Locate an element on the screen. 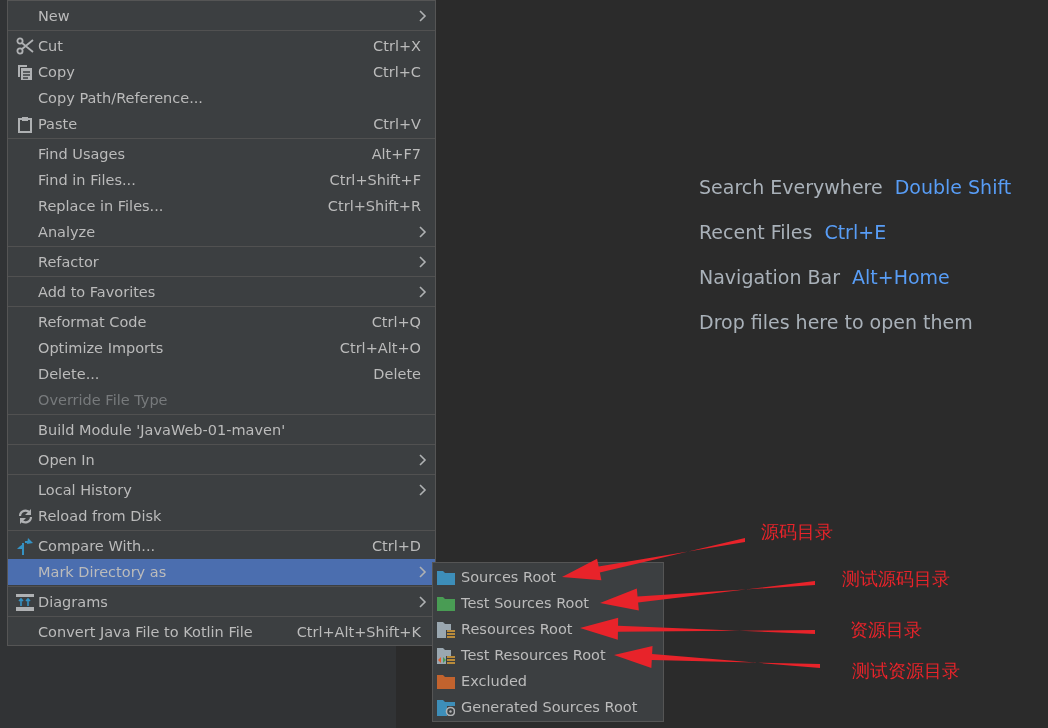 This screenshot has width=1048, height=728. hint-shortcut: Double Shift is located at coordinates (953, 187).